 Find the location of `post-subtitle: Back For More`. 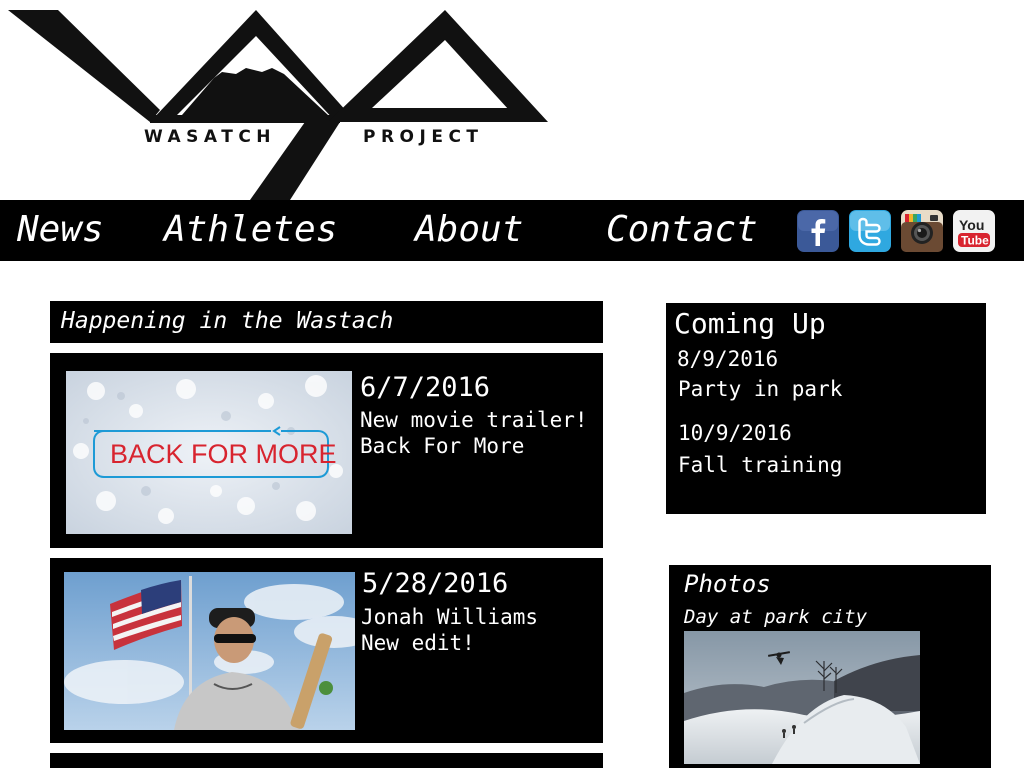

post-subtitle: Back For More is located at coordinates (442, 446).